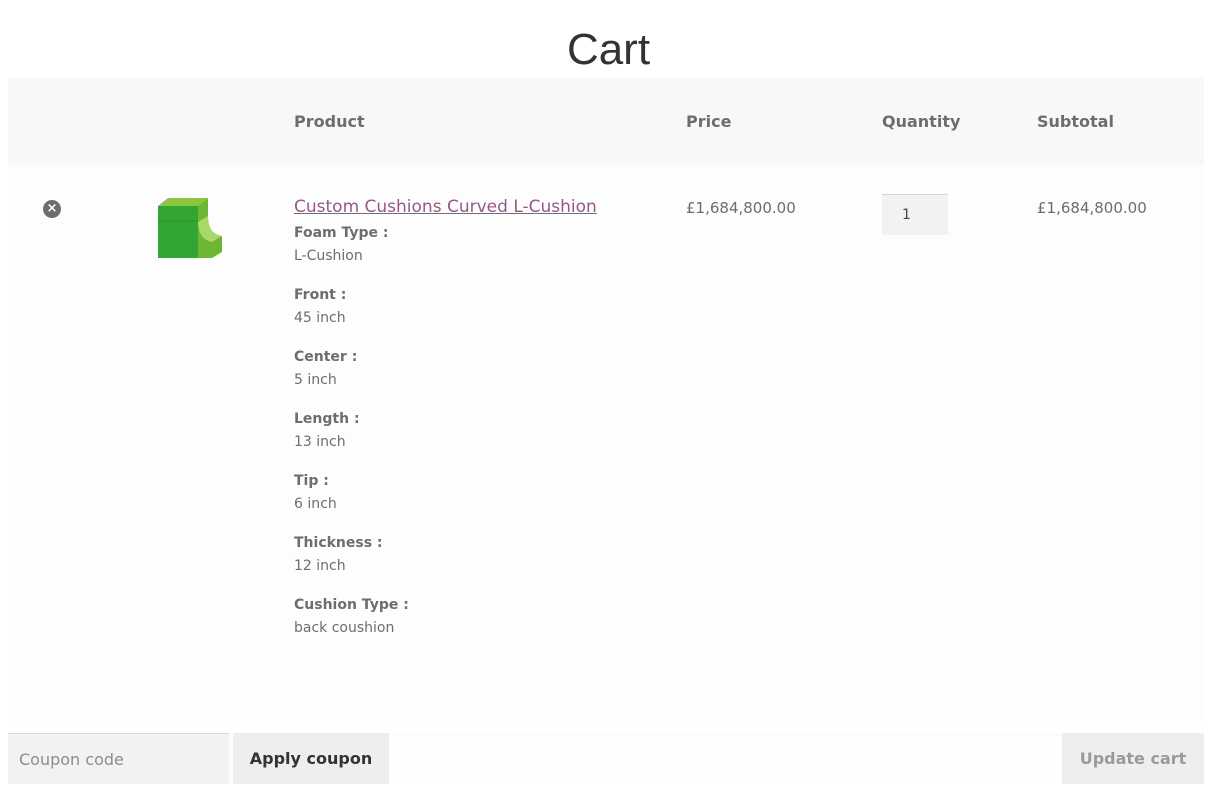  I want to click on apply-coupon-button: Apply coupon, so click(311, 758).